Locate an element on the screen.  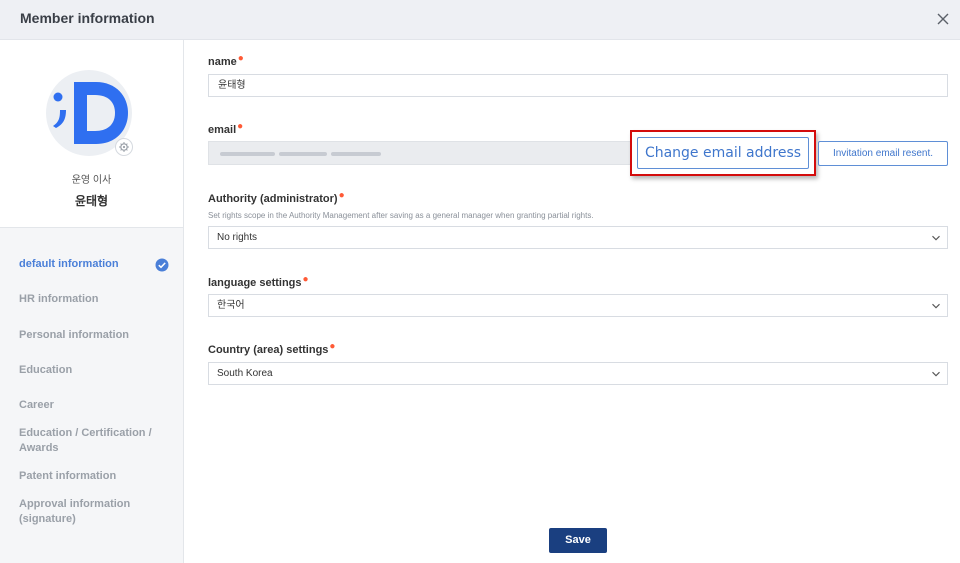
profile-role: 운영 이사 is located at coordinates (91, 180).